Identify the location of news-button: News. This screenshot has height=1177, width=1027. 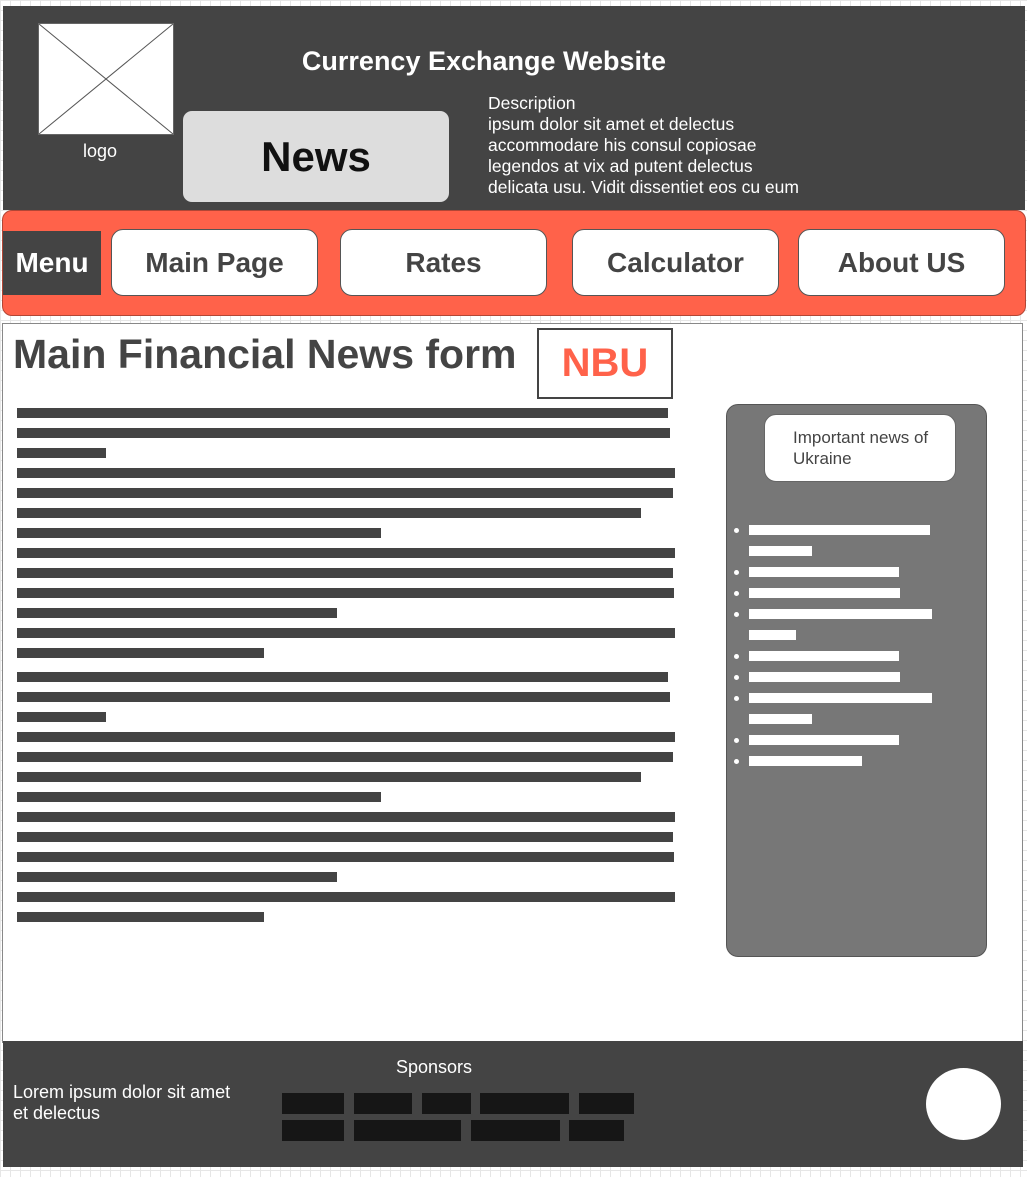
(316, 156).